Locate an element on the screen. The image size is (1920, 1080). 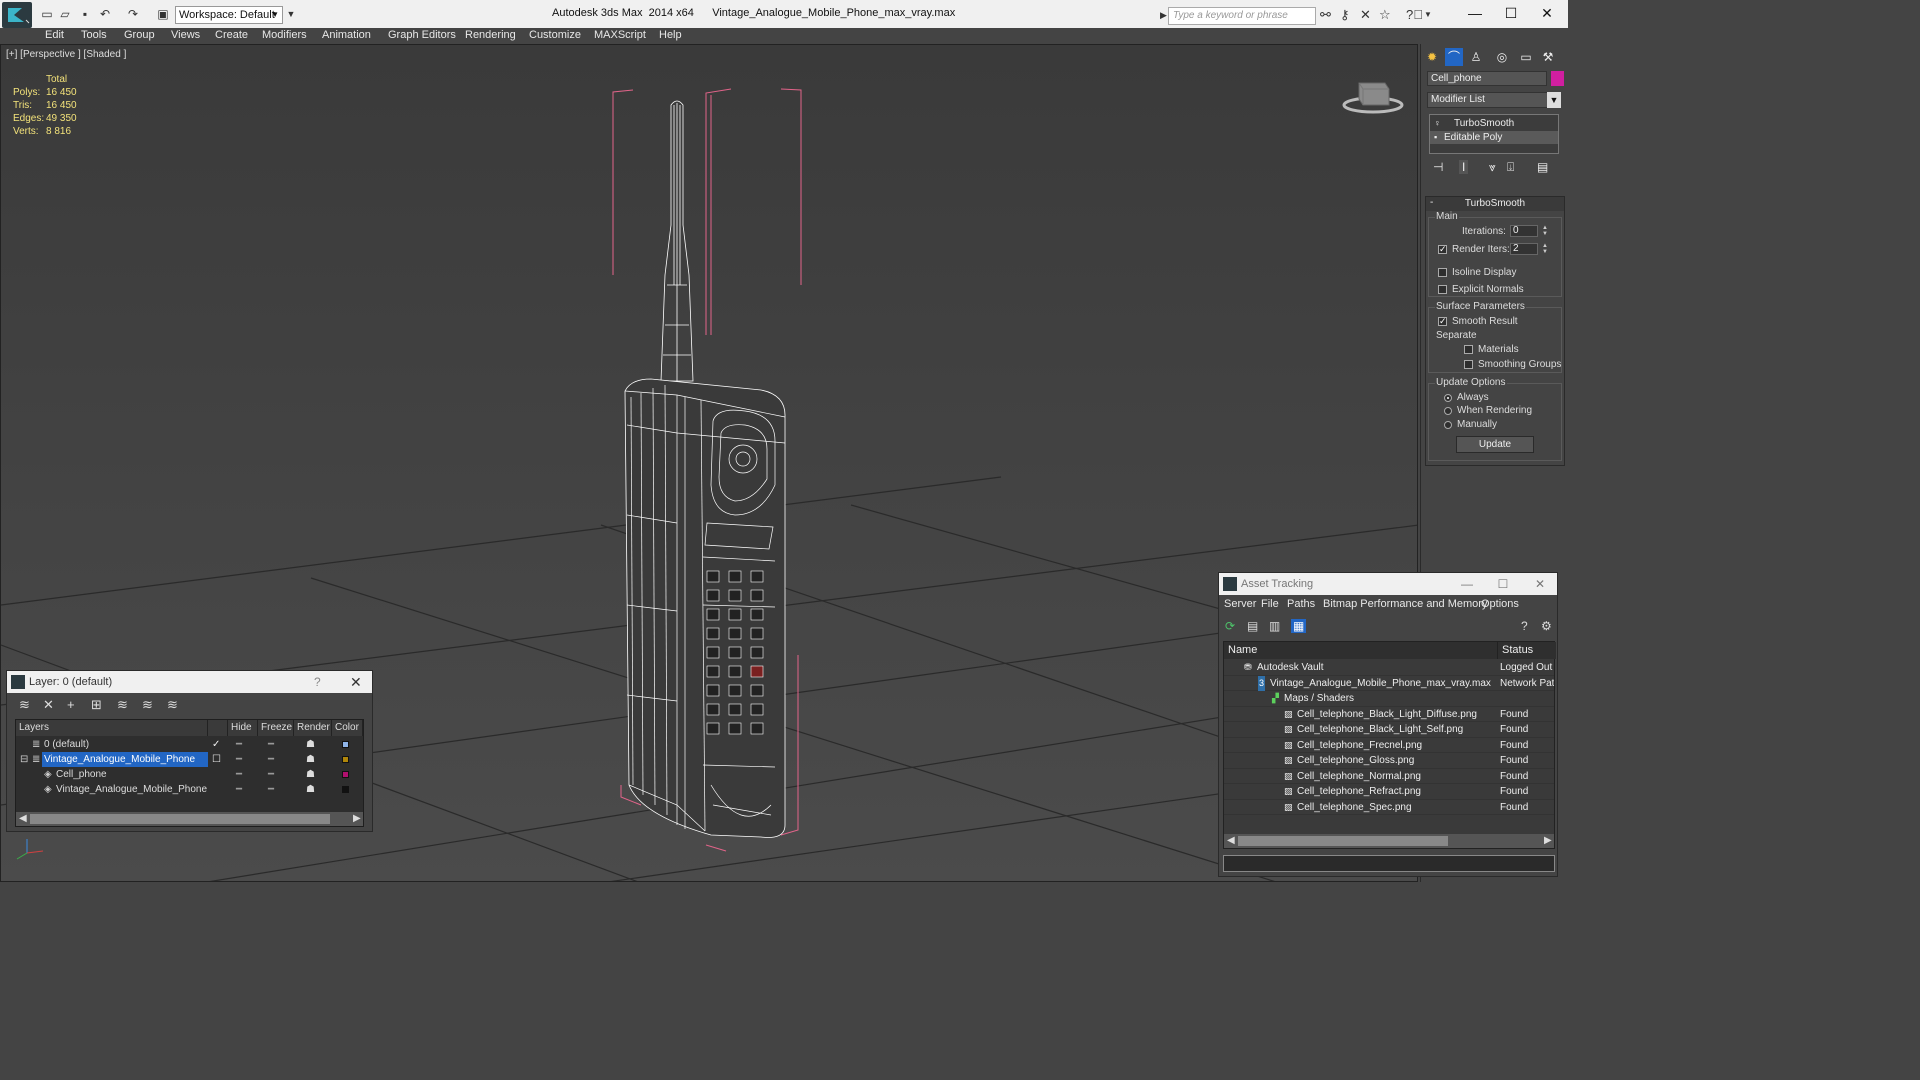
menu-animation: Animation is located at coordinates (346, 35).